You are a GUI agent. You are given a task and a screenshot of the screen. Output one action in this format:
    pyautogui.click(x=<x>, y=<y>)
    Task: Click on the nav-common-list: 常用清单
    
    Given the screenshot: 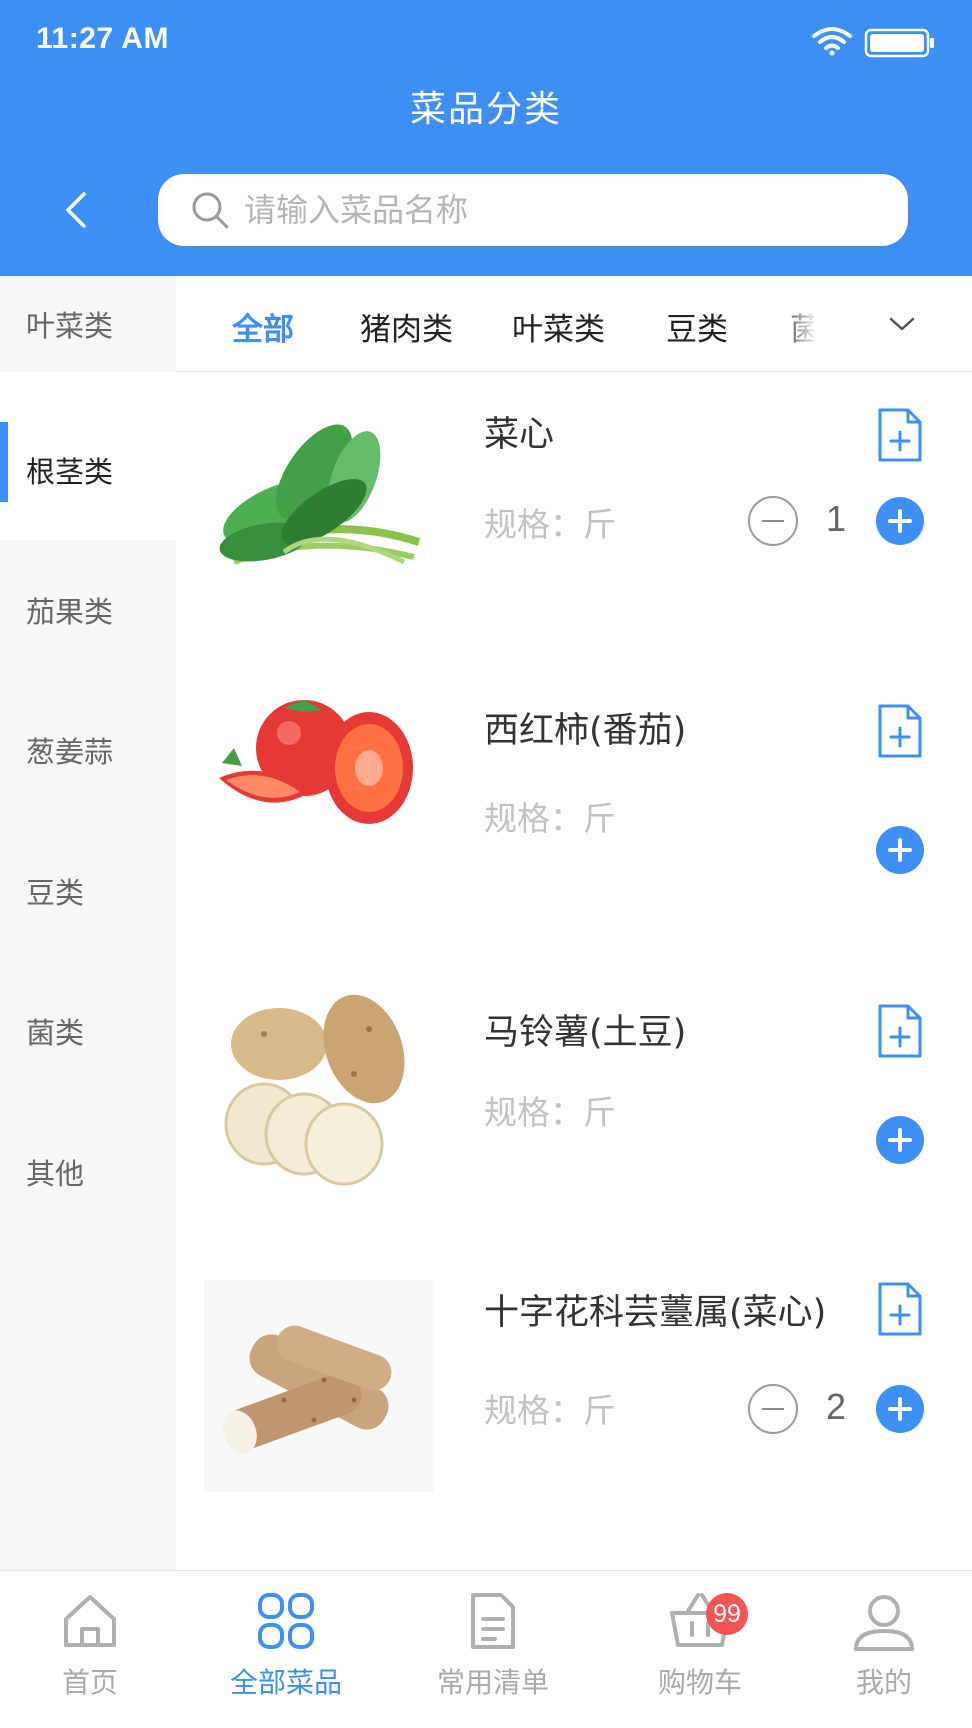 What is the action you would take?
    pyautogui.click(x=493, y=1649)
    